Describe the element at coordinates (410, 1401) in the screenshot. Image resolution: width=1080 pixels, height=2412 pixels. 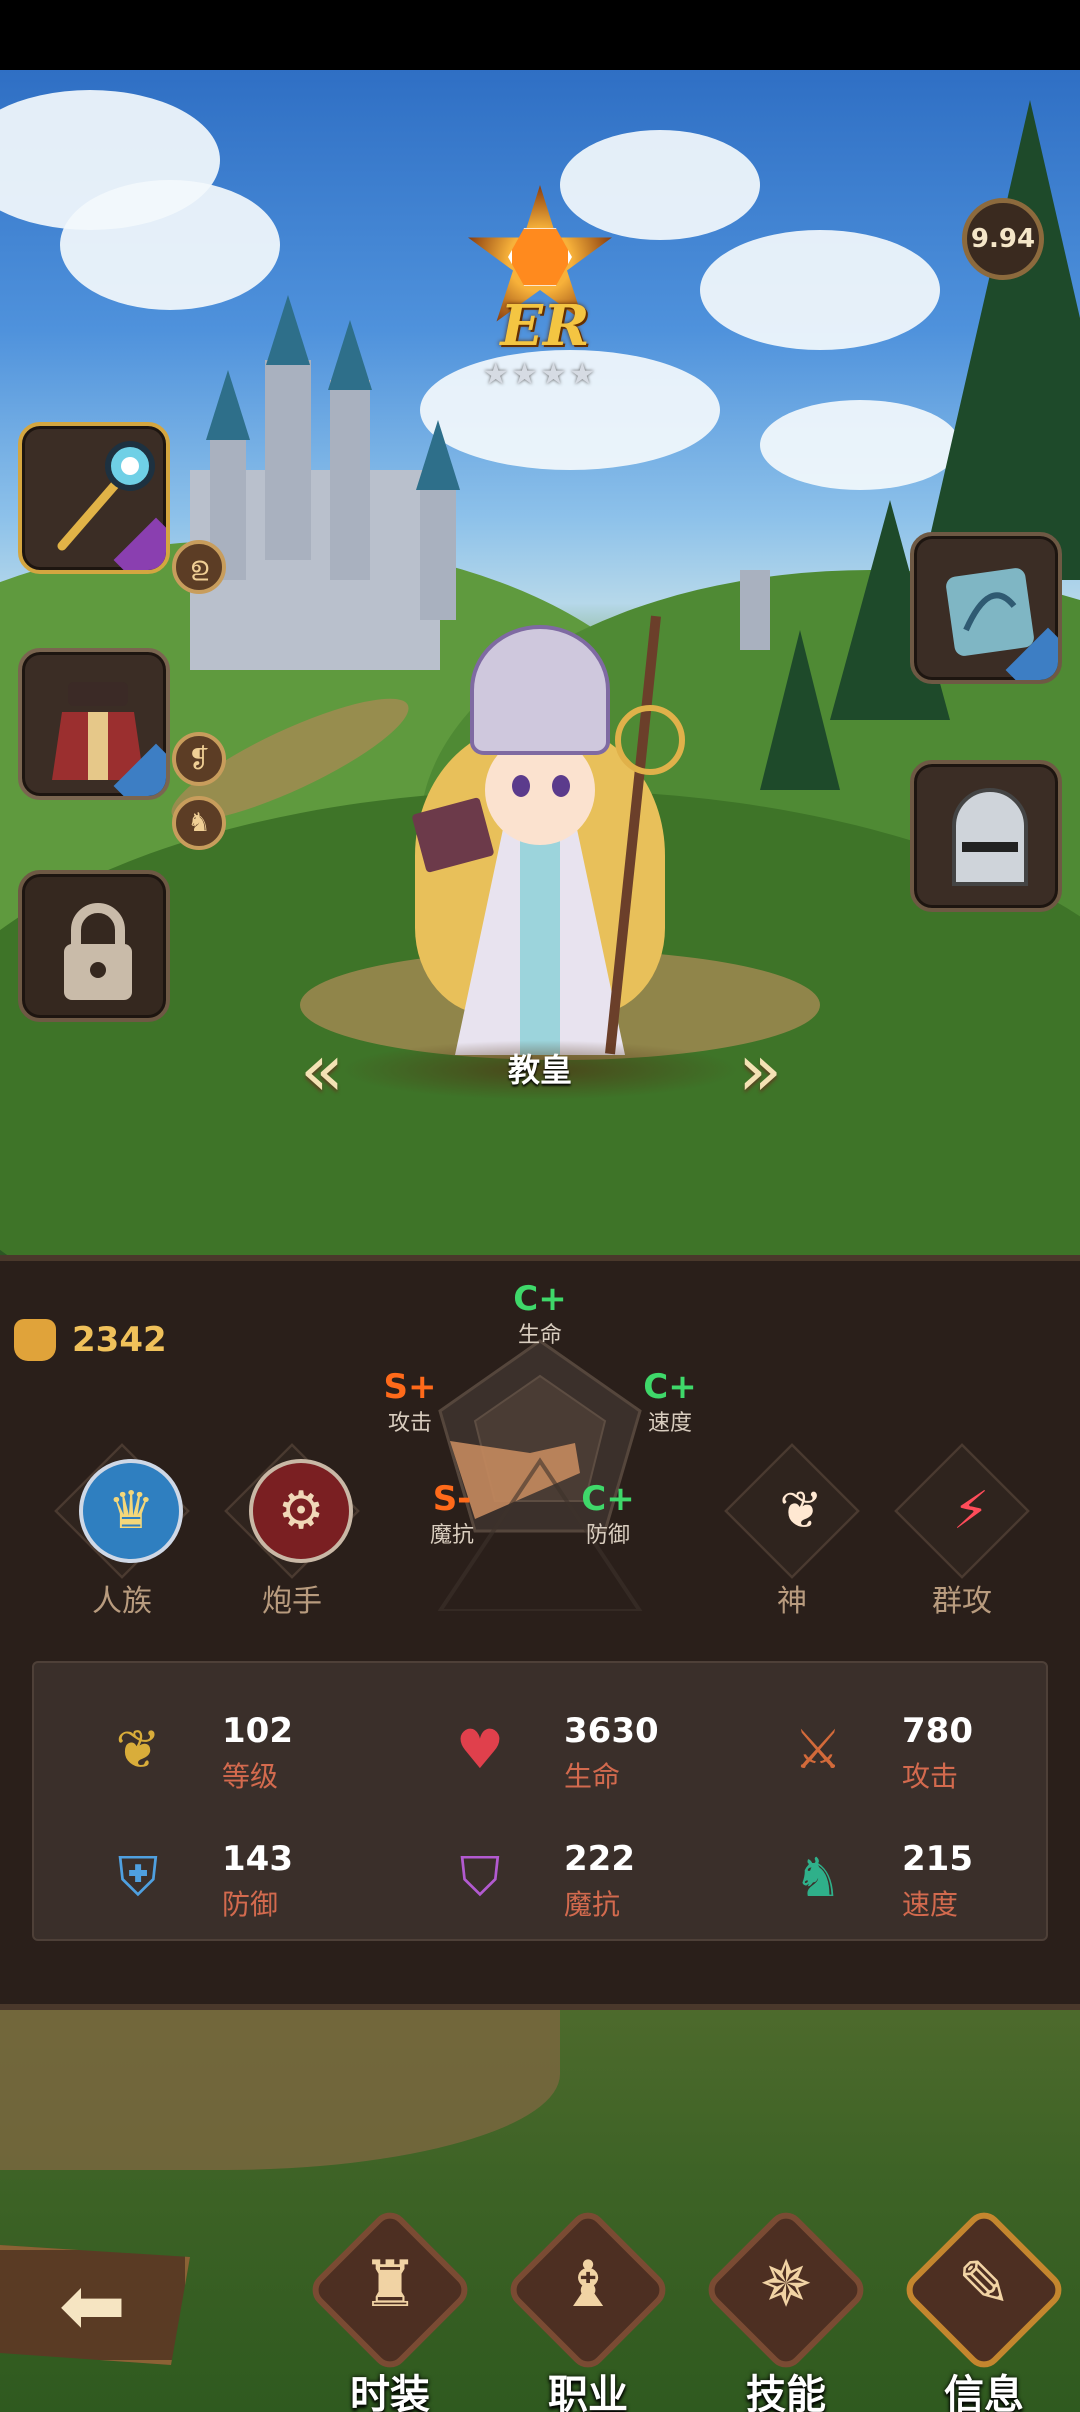
I see `grade-atk: S+ 攻击` at that location.